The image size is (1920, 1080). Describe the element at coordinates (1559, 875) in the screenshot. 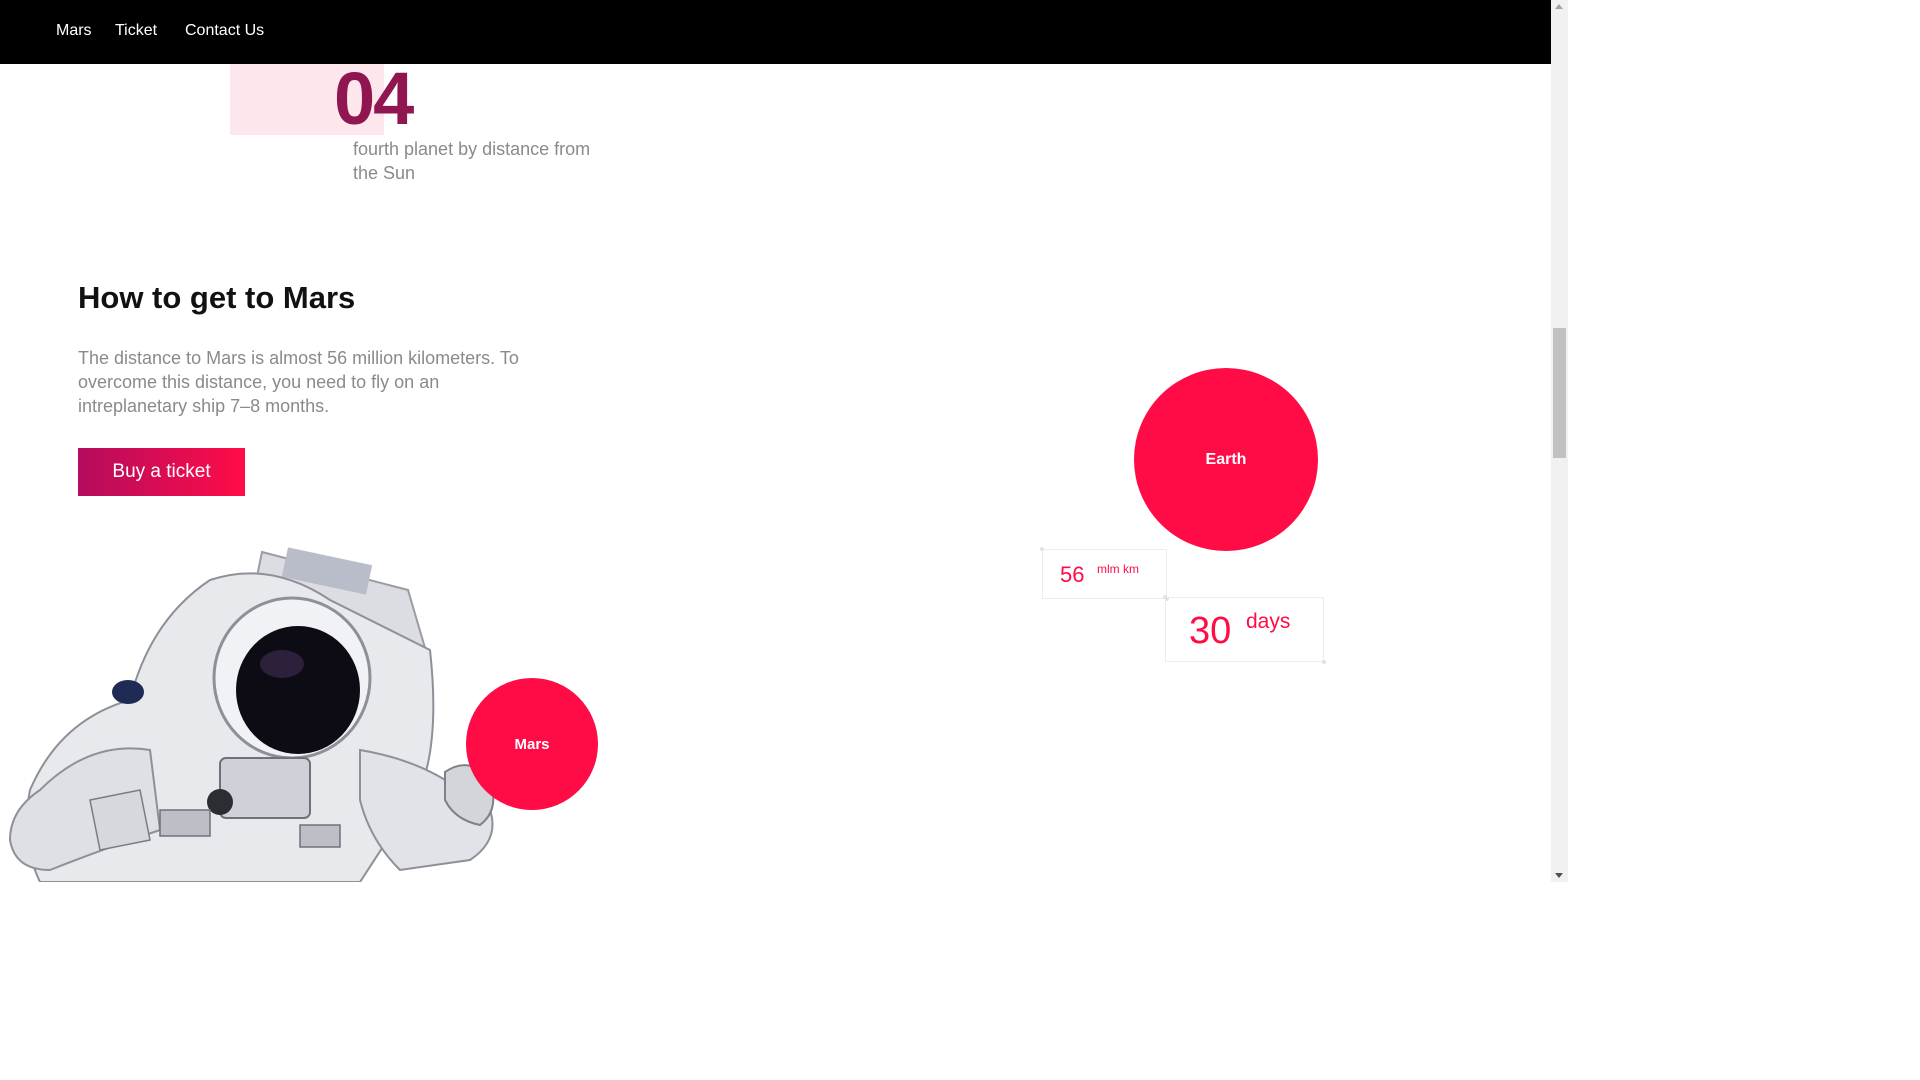

I see `scroll-down-icon` at that location.